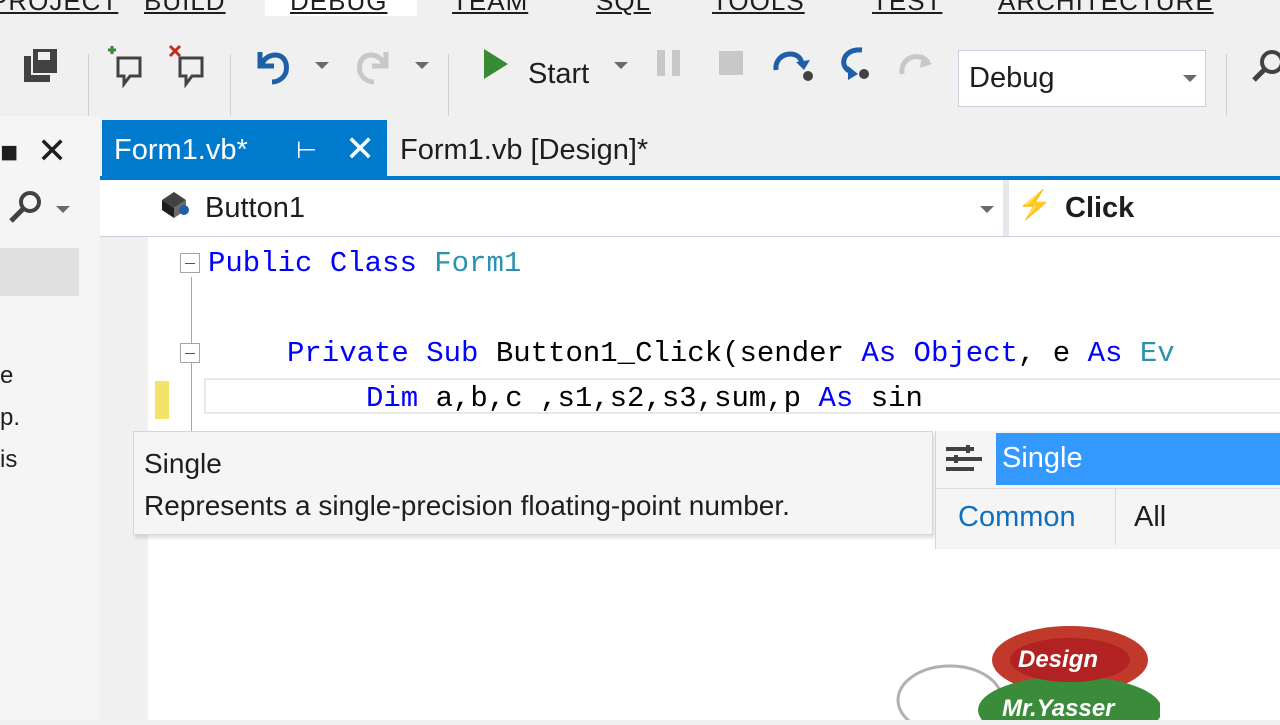 The width and height of the screenshot is (1280, 725). I want to click on menu-project: PROJECT, so click(59, 8).